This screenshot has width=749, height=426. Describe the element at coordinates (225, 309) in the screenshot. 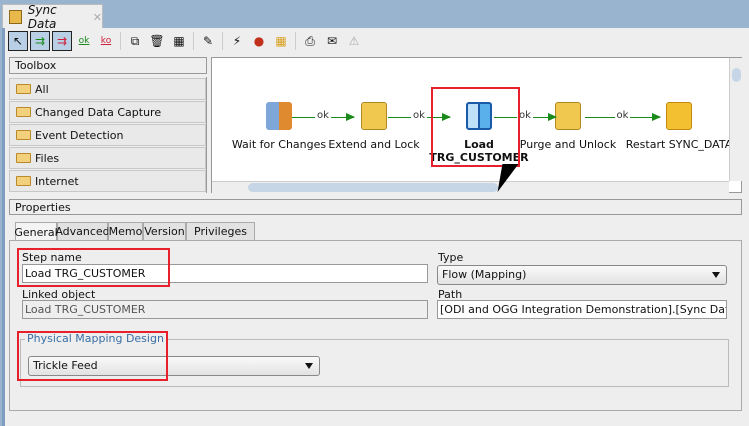

I see `linked-object-field: Load TRG_CUSTOMER` at that location.